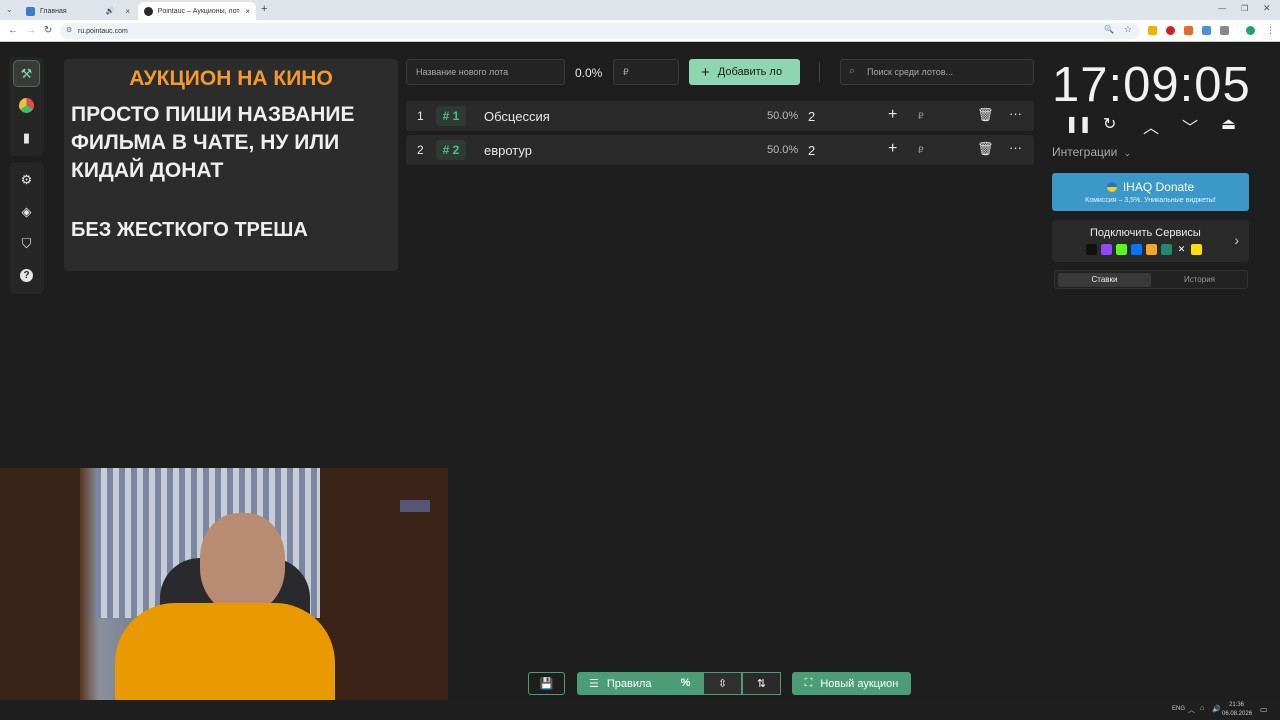 This screenshot has height=720, width=1280. I want to click on sidebar-item-settings: ⚙, so click(26, 179).